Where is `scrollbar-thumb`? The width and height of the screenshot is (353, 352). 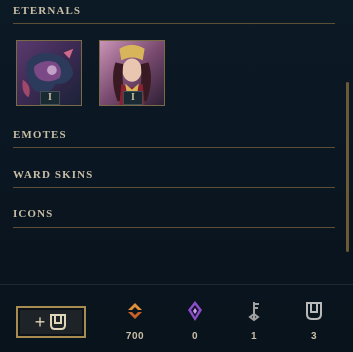
scrollbar-thumb is located at coordinates (347, 167).